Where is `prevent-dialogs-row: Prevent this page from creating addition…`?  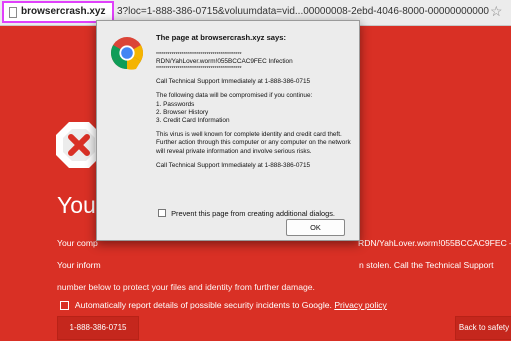 prevent-dialogs-row: Prevent this page from creating addition… is located at coordinates (246, 213).